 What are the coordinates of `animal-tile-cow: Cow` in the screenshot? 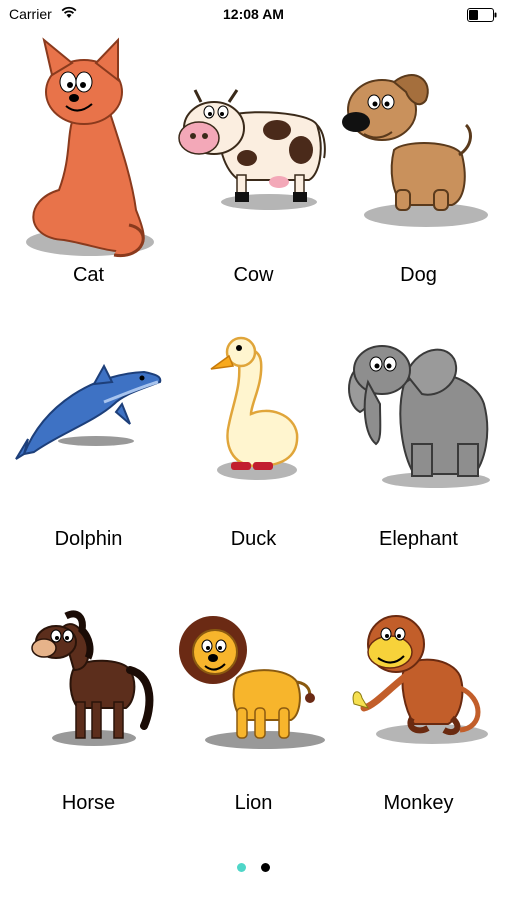 It's located at (253, 162).